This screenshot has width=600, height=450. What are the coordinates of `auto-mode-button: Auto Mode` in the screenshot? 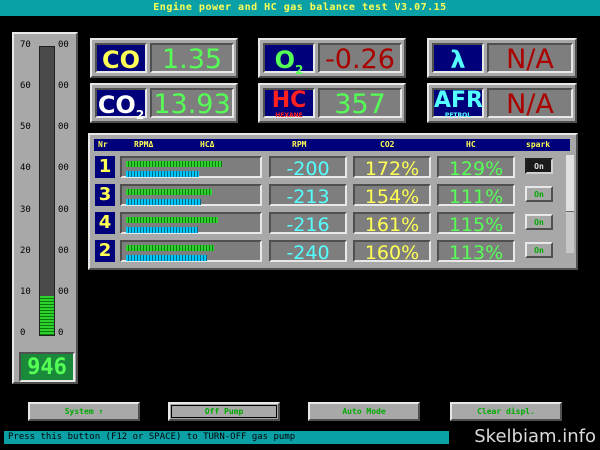 It's located at (364, 411).